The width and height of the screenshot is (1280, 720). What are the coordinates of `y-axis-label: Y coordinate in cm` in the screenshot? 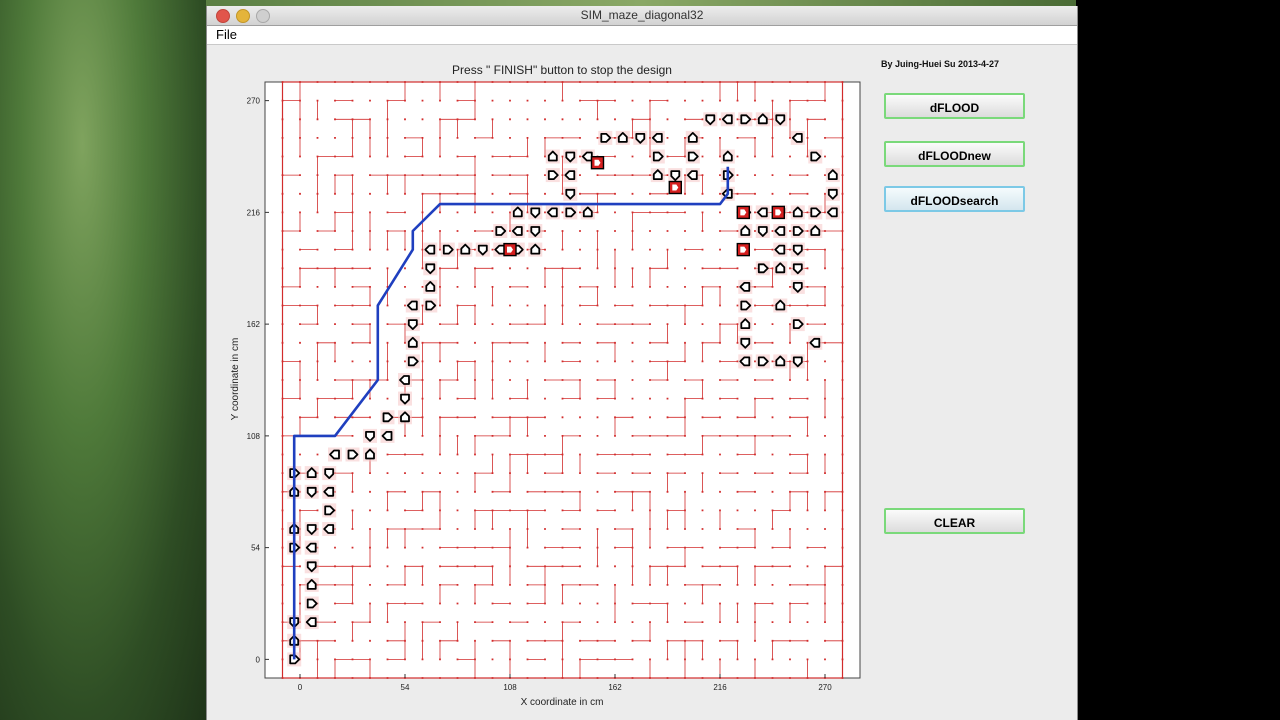 It's located at (235, 379).